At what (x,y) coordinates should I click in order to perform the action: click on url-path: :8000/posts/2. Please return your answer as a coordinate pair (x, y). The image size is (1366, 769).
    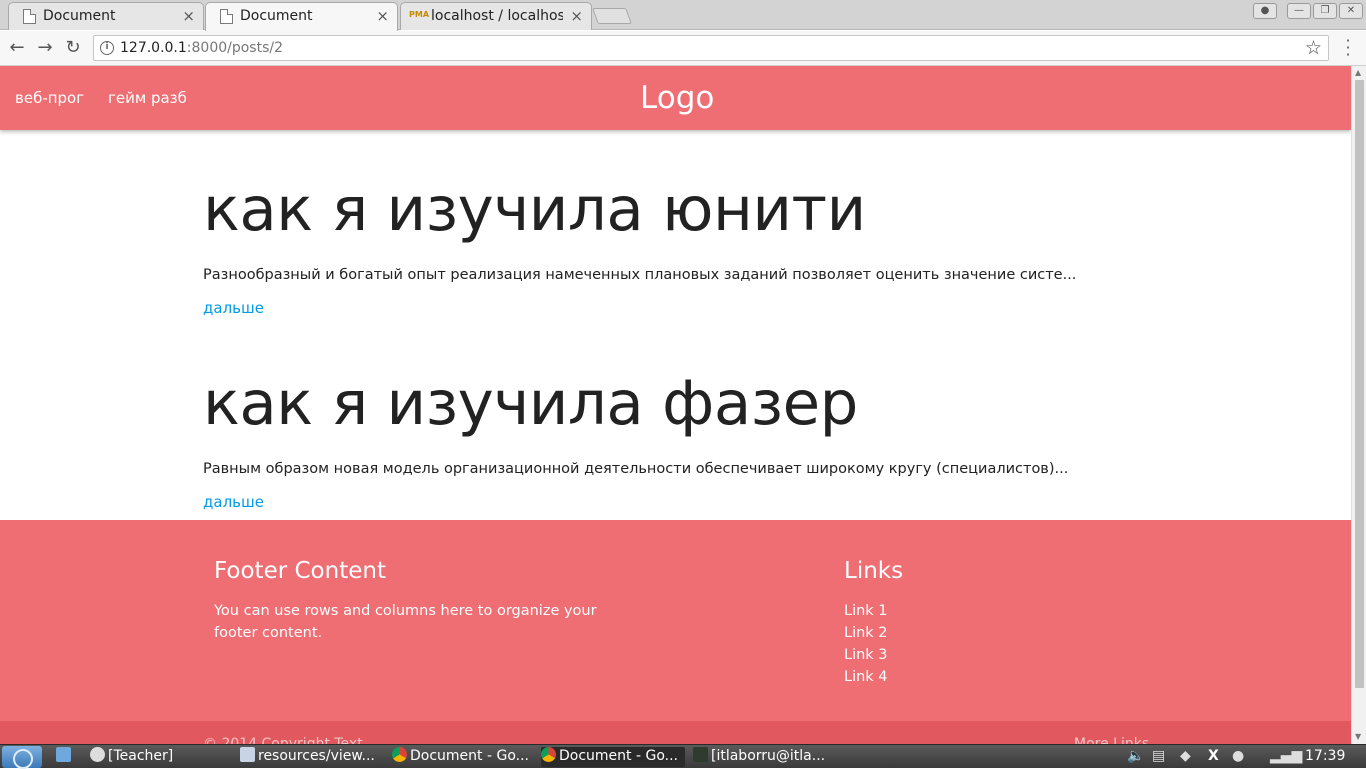
    Looking at the image, I should click on (235, 48).